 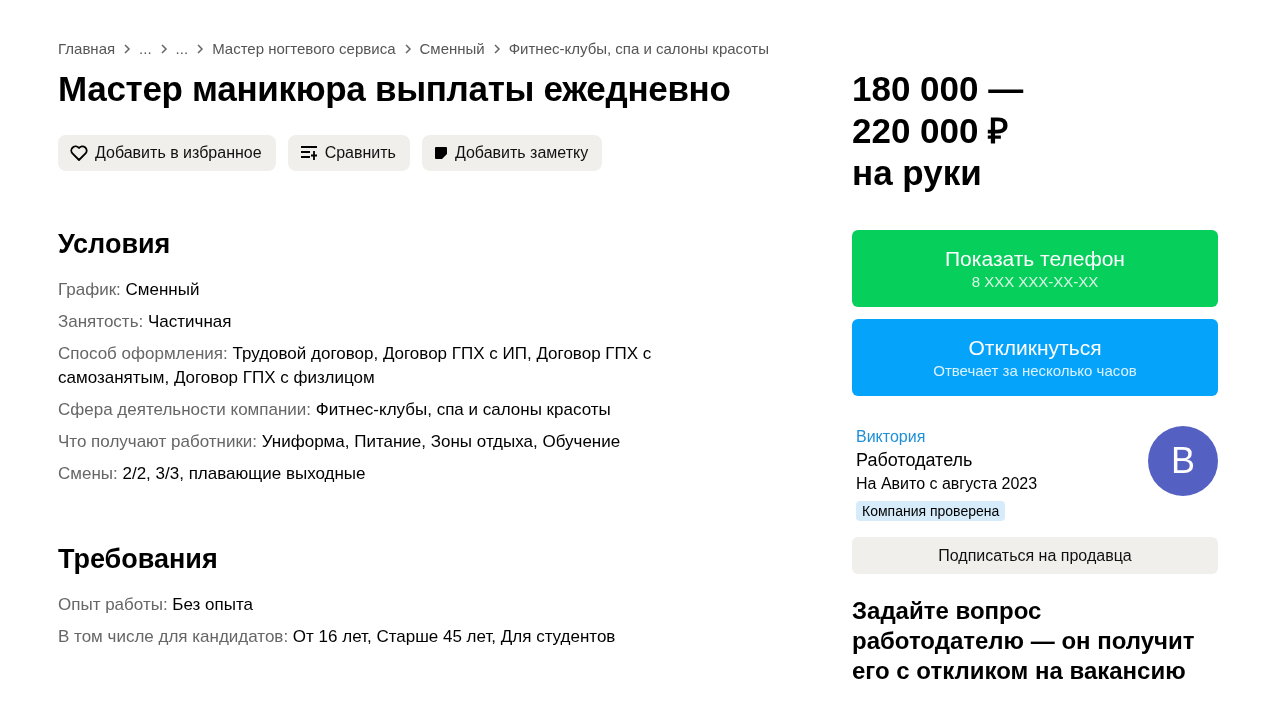 What do you see at coordinates (212, 474) in the screenshot?
I see `condition-row-text: Смены: 2/2, 3/3, плавающие выходные` at bounding box center [212, 474].